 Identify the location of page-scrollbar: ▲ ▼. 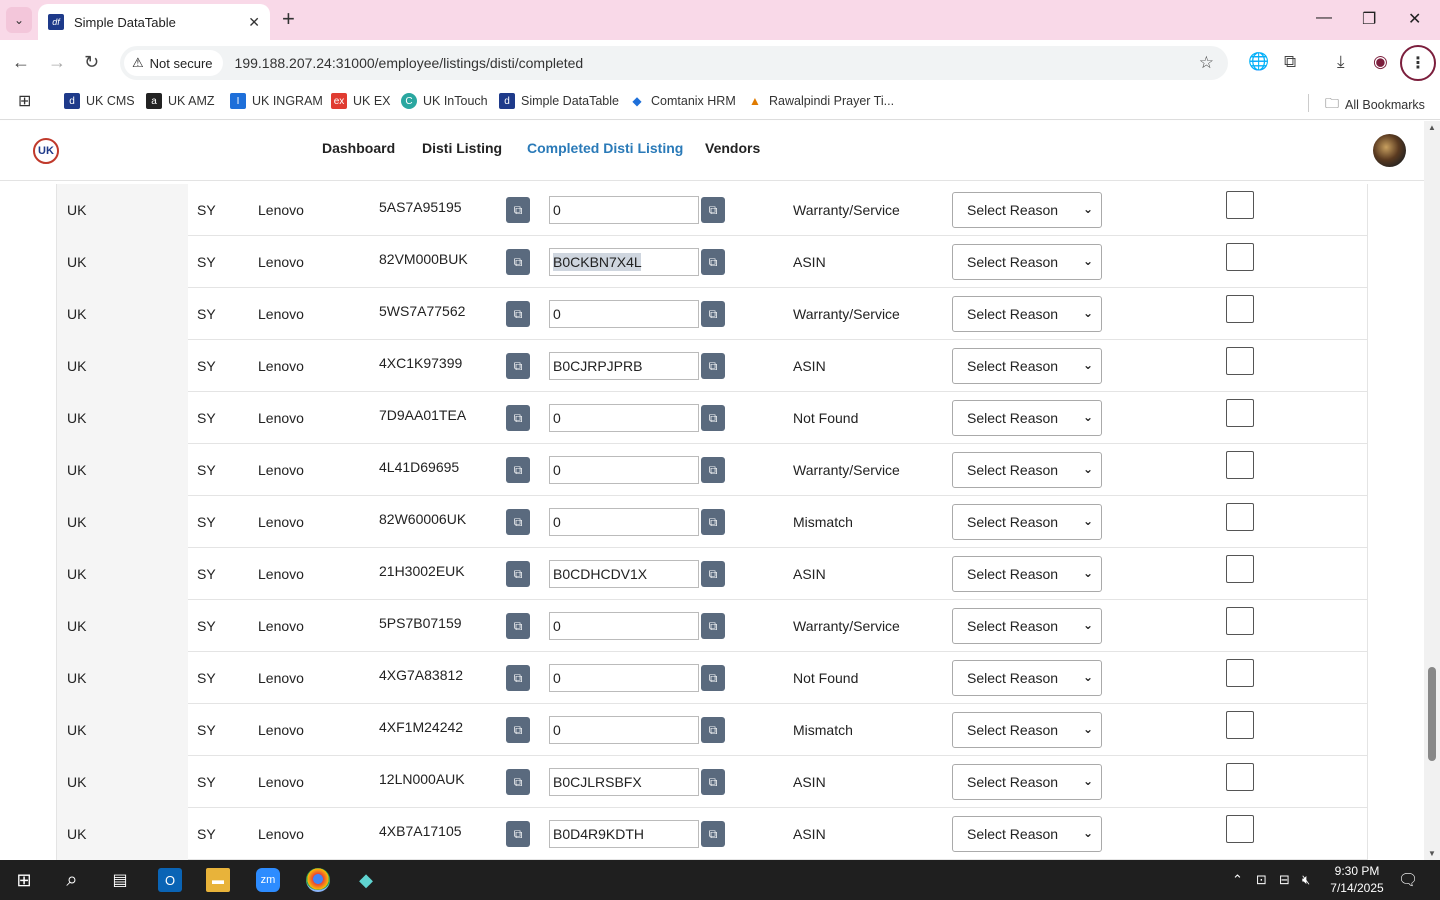
(1432, 490).